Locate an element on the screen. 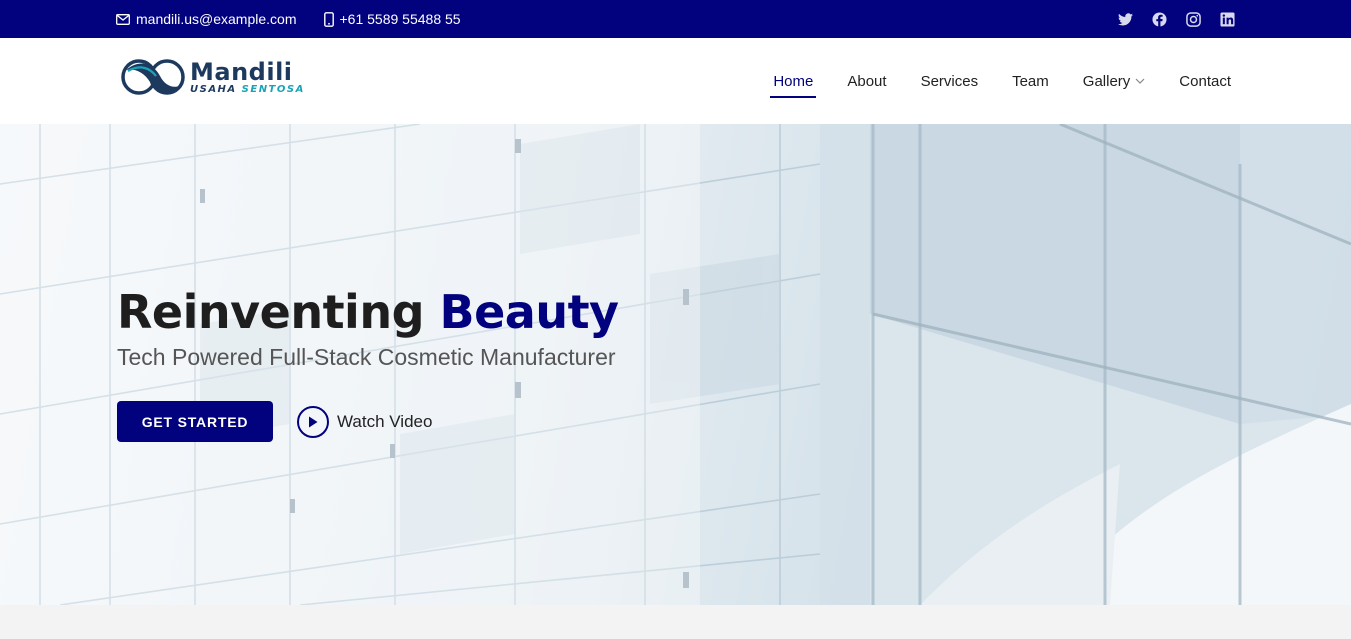 This screenshot has width=1351, height=639. hero-title-part1: Reinventing is located at coordinates (271, 312).